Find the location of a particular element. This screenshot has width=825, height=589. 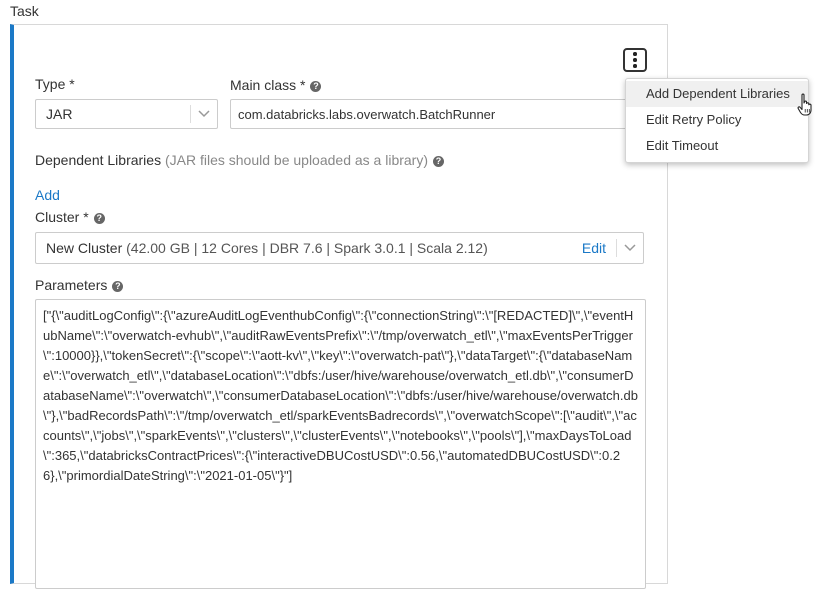

type-label: Type * is located at coordinates (55, 84).